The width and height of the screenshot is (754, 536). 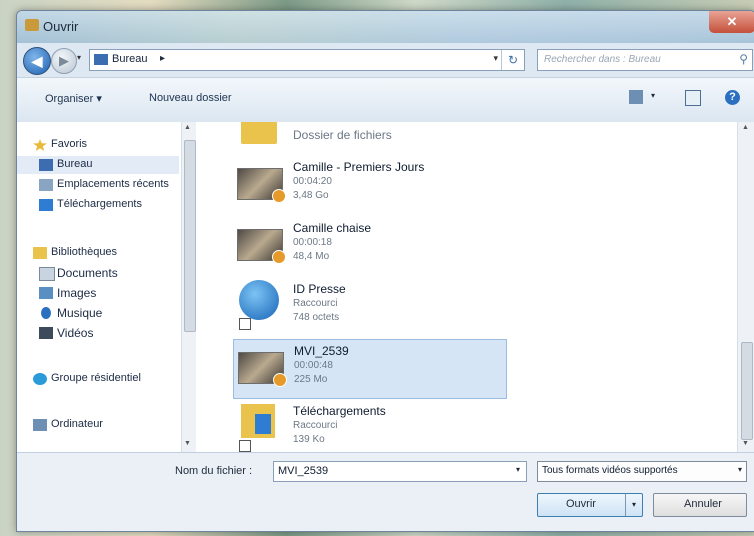 I want to click on music-icon, so click(x=46, y=313).